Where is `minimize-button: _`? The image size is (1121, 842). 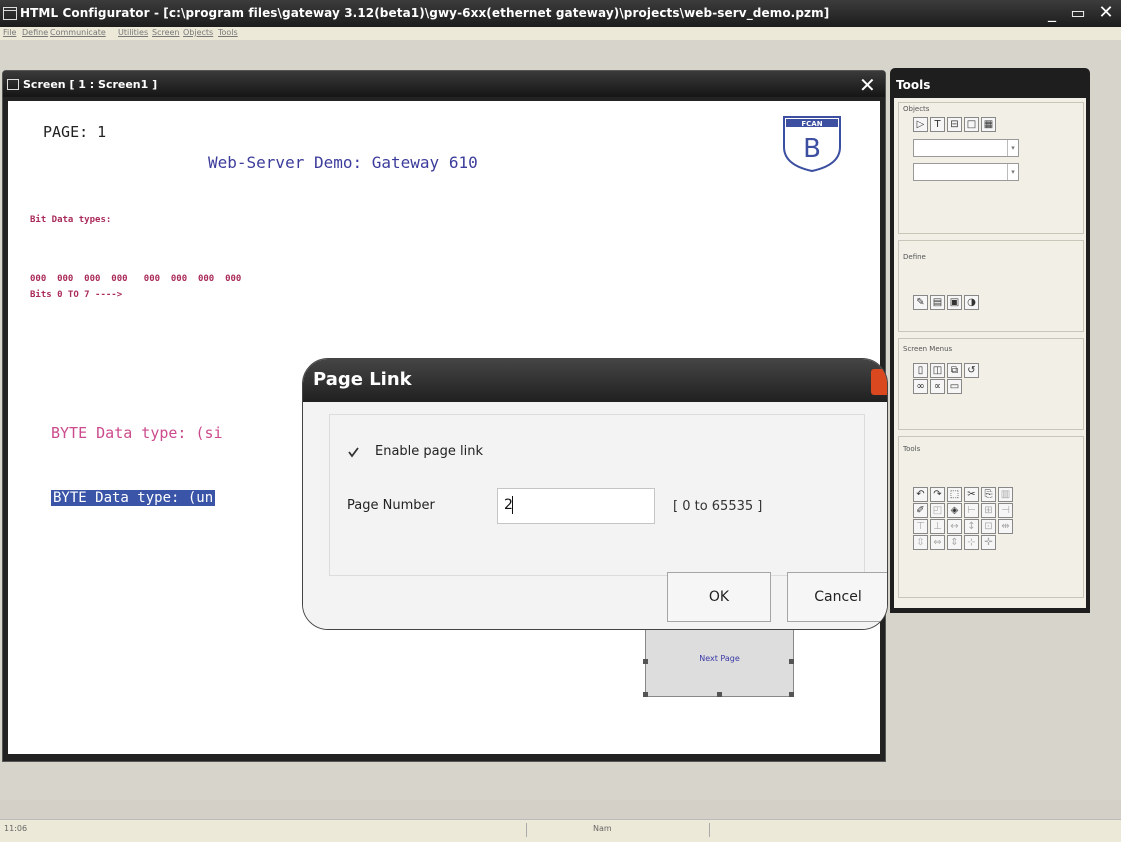
minimize-button: _ is located at coordinates (1052, 13).